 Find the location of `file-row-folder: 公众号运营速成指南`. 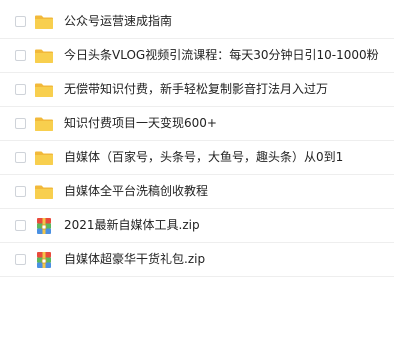

file-row-folder: 公众号运营速成指南 is located at coordinates (197, 22).